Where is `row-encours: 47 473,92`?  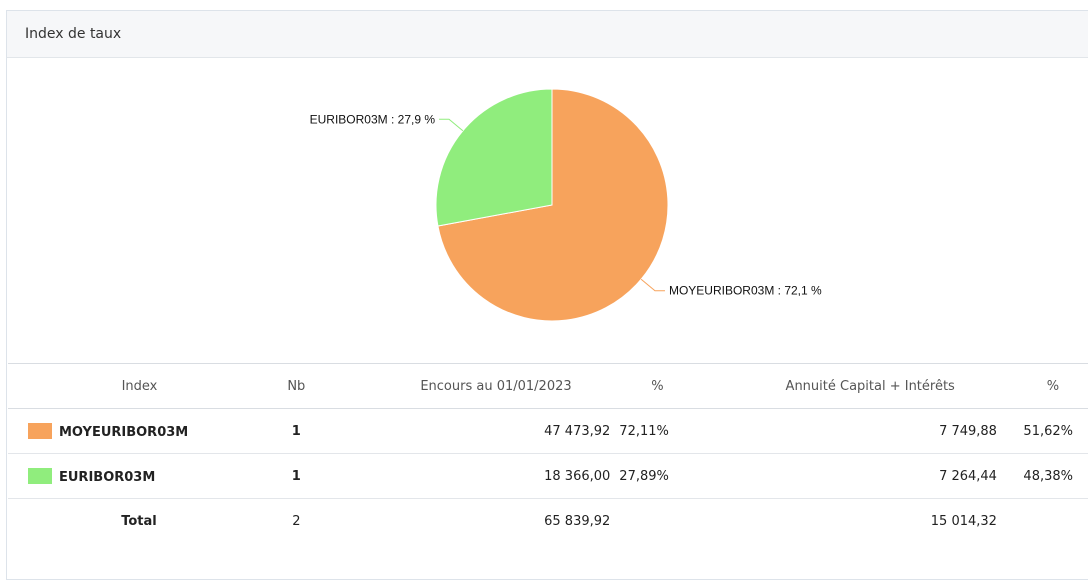
row-encours: 47 473,92 is located at coordinates (466, 431).